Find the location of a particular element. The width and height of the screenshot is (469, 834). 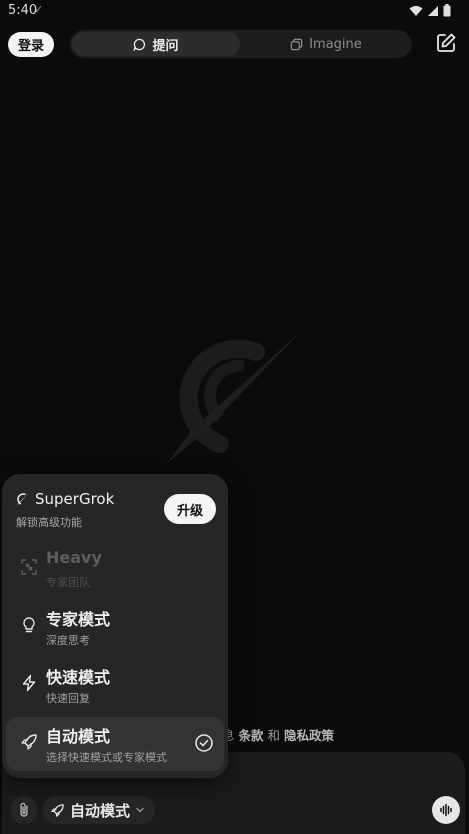

menu-item-subtitle: 专家团队 is located at coordinates (68, 582).